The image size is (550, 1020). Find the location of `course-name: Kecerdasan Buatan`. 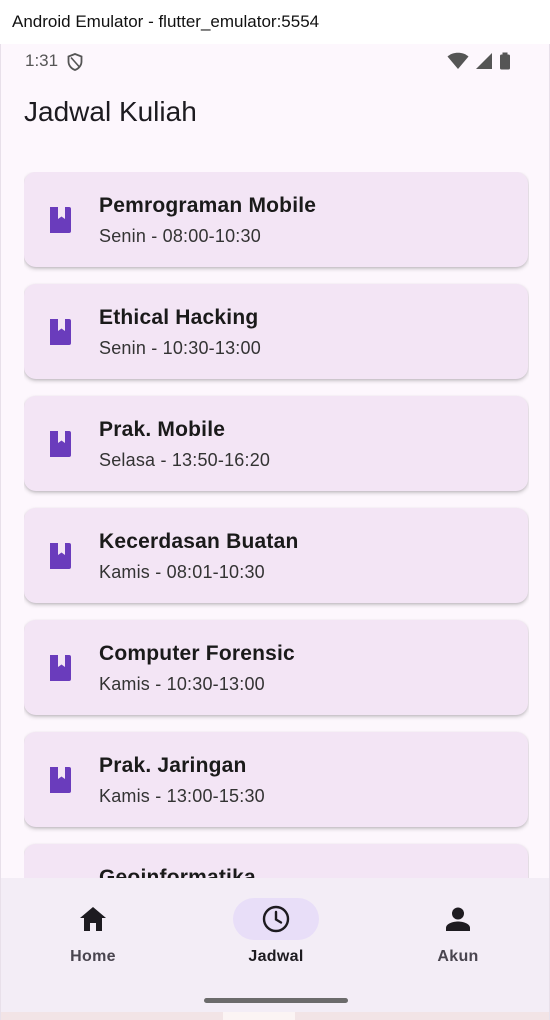

course-name: Kecerdasan Buatan is located at coordinates (199, 541).